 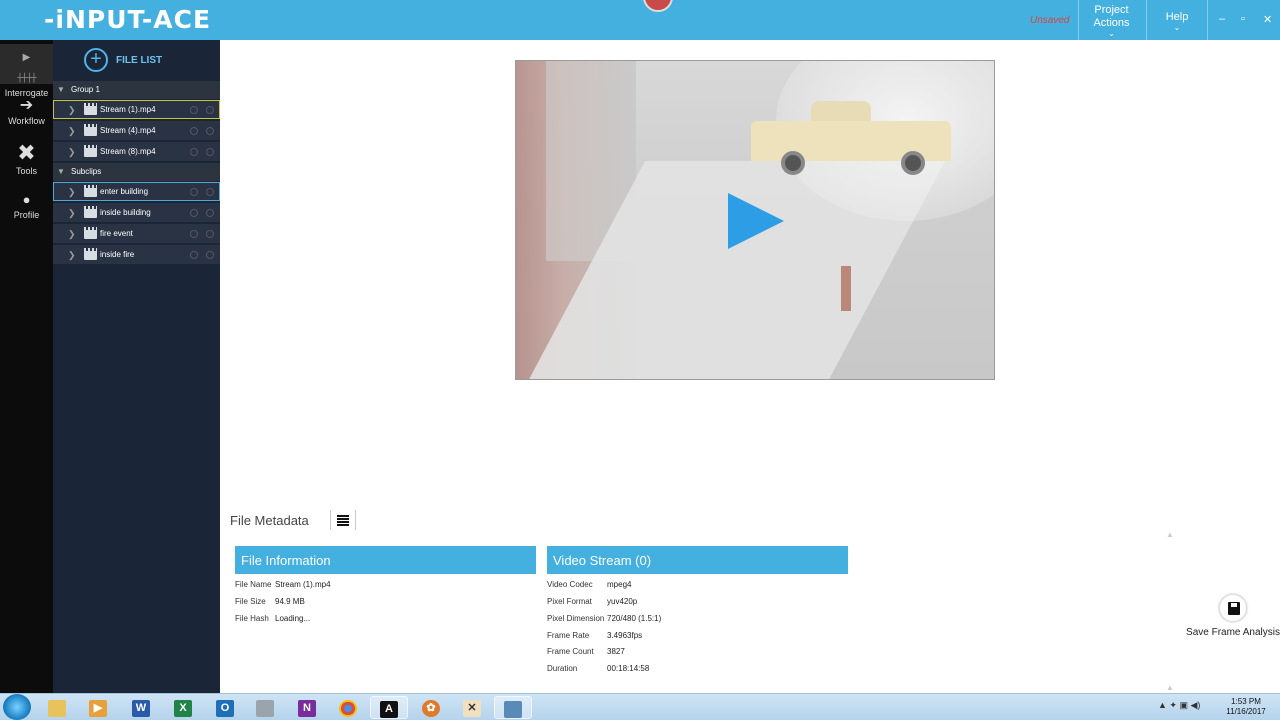 I want to click on clock-date: 11/16/2017, so click(x=1246, y=711).